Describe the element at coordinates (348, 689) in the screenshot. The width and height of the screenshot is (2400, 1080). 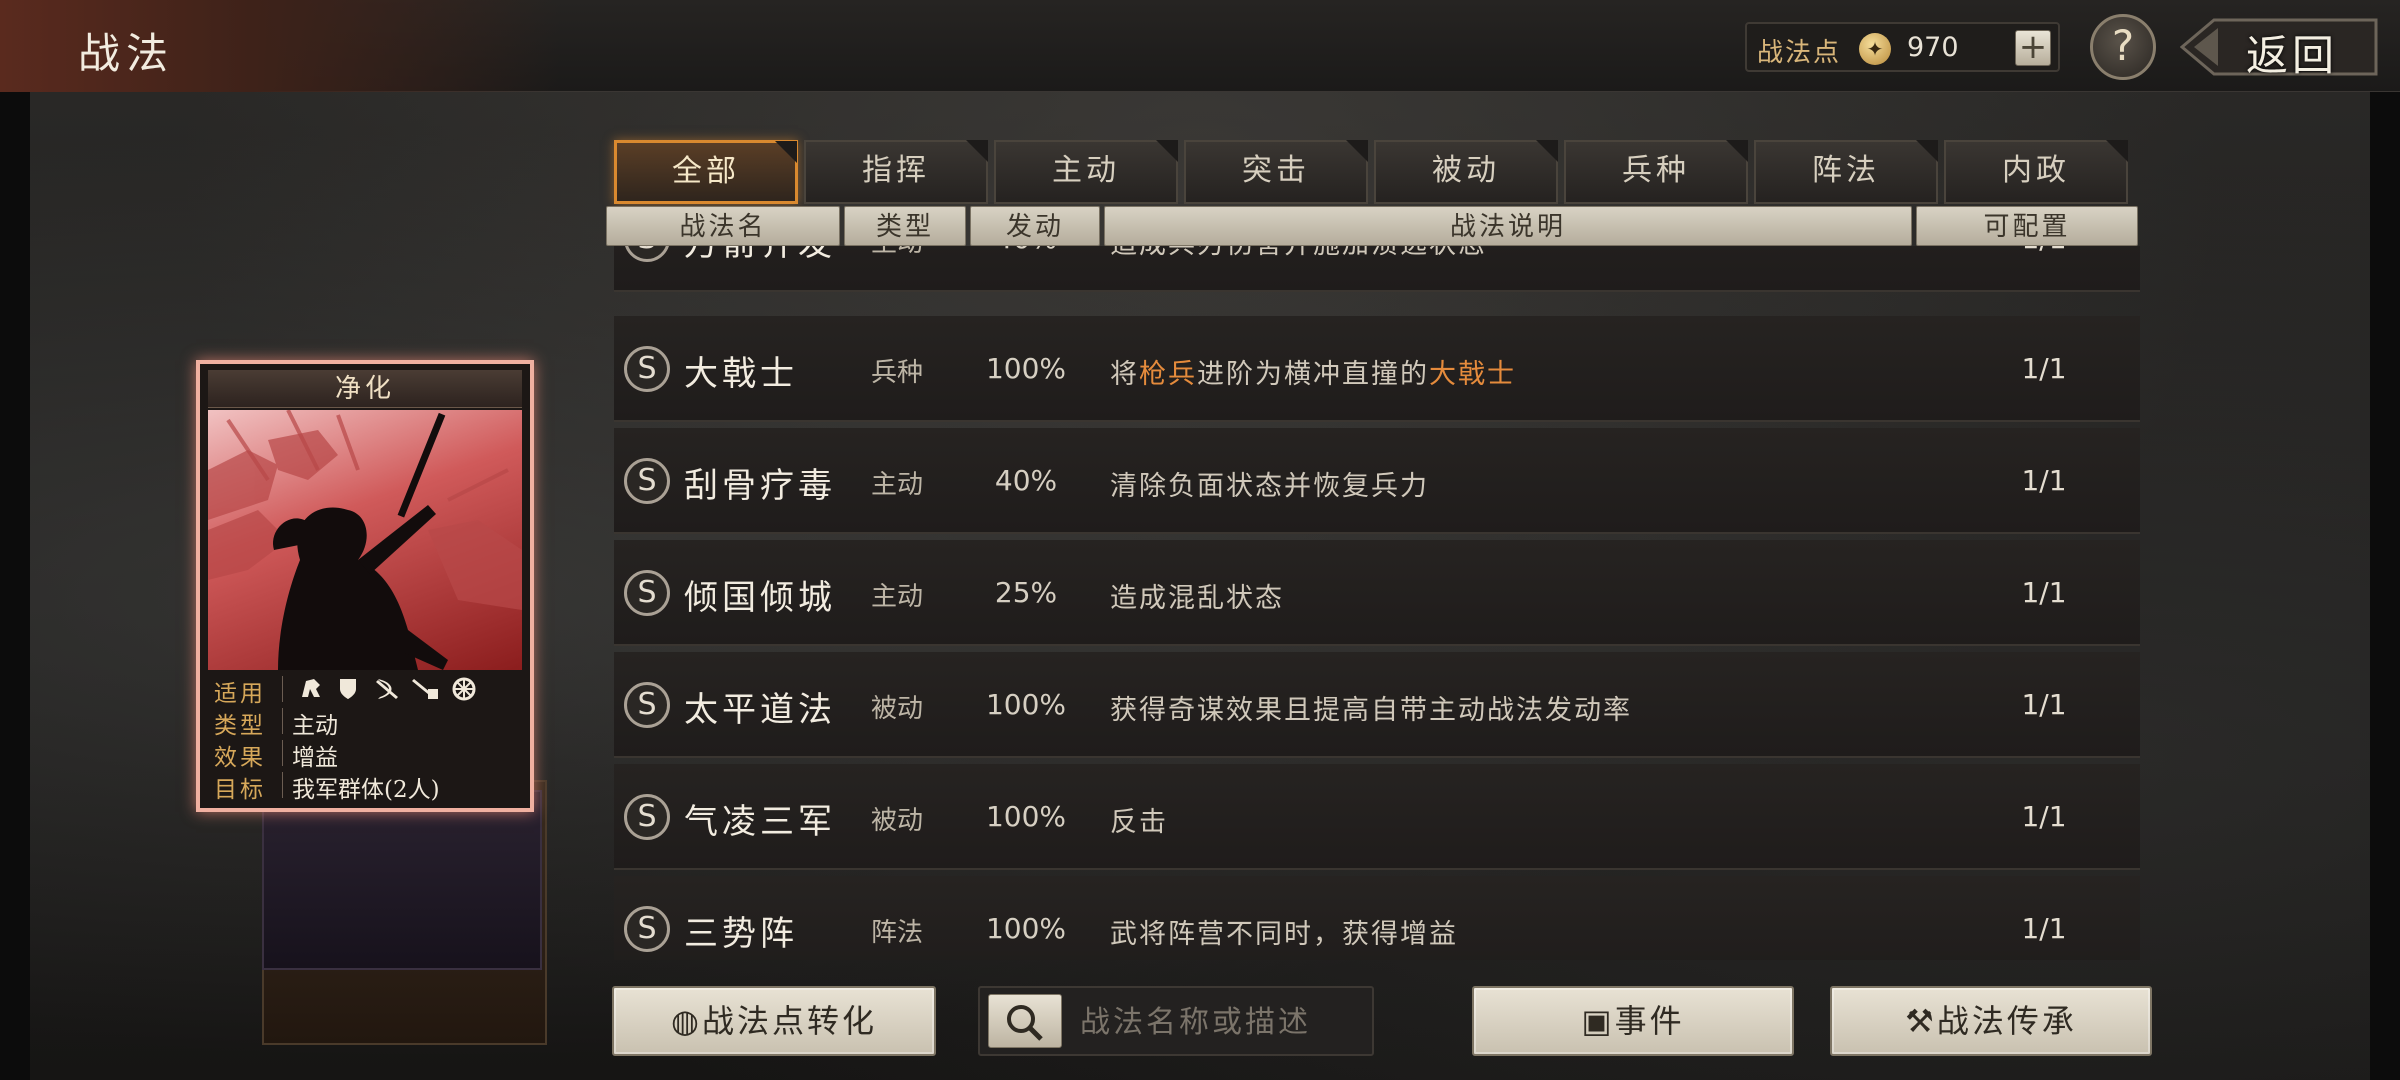
I see `shield-icon` at that location.